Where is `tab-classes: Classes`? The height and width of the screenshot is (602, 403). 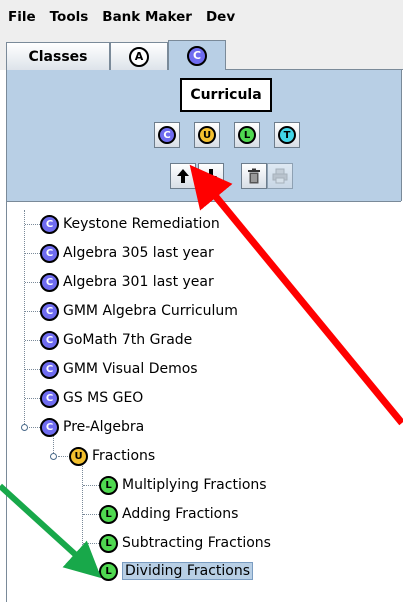
tab-classes: Classes is located at coordinates (58, 56).